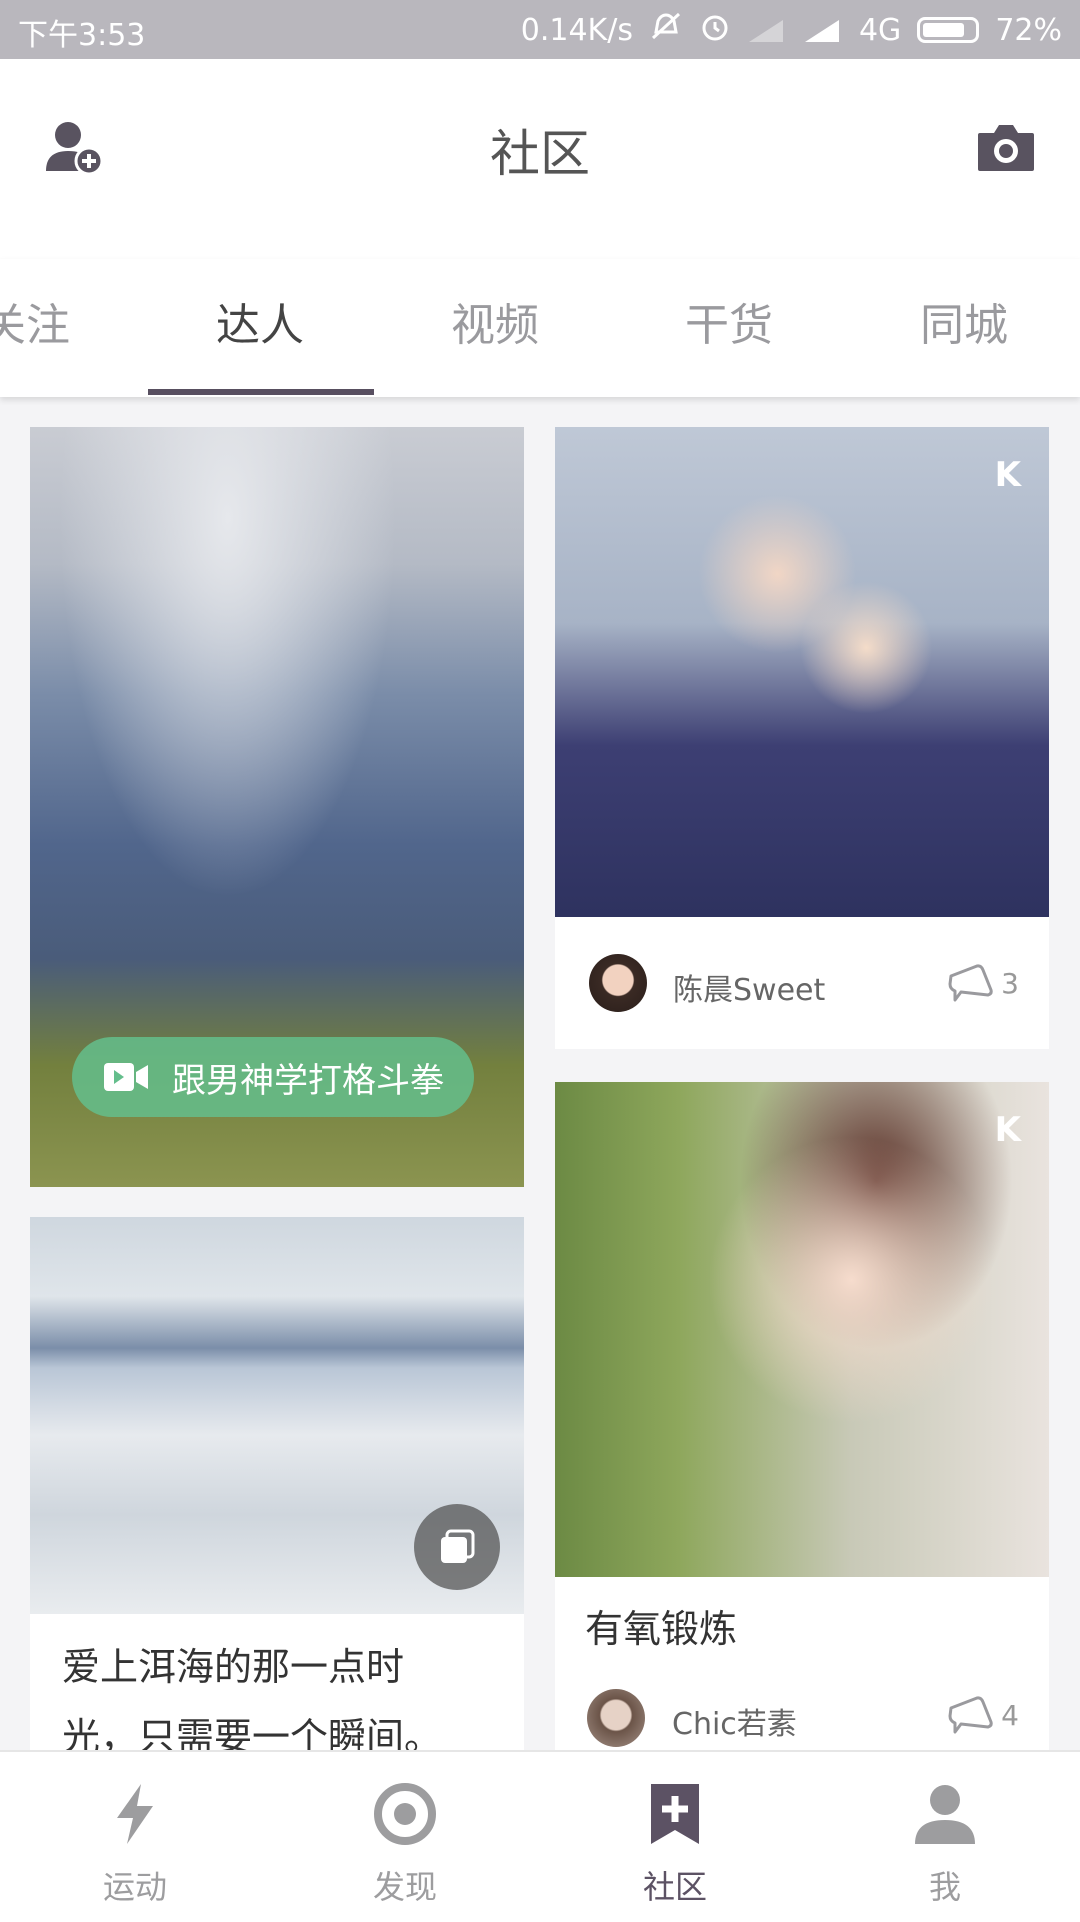 This screenshot has height=1922, width=1080. What do you see at coordinates (791, 30) in the screenshot?
I see `status-right: 0.14K/s 4G 72%` at bounding box center [791, 30].